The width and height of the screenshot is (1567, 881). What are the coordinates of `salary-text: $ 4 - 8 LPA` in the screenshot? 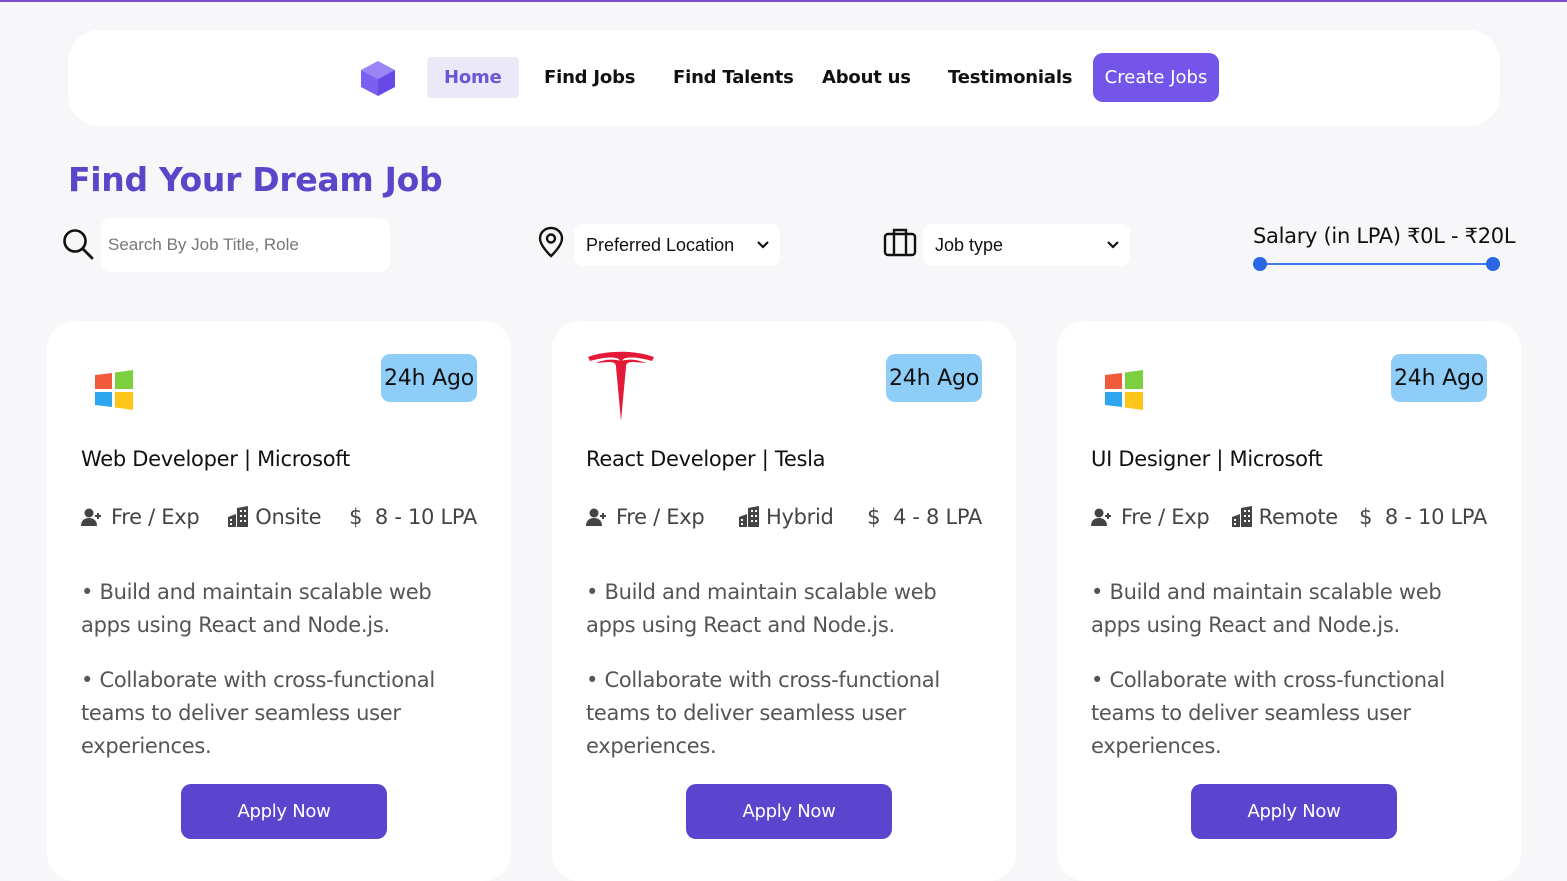 It's located at (924, 517).